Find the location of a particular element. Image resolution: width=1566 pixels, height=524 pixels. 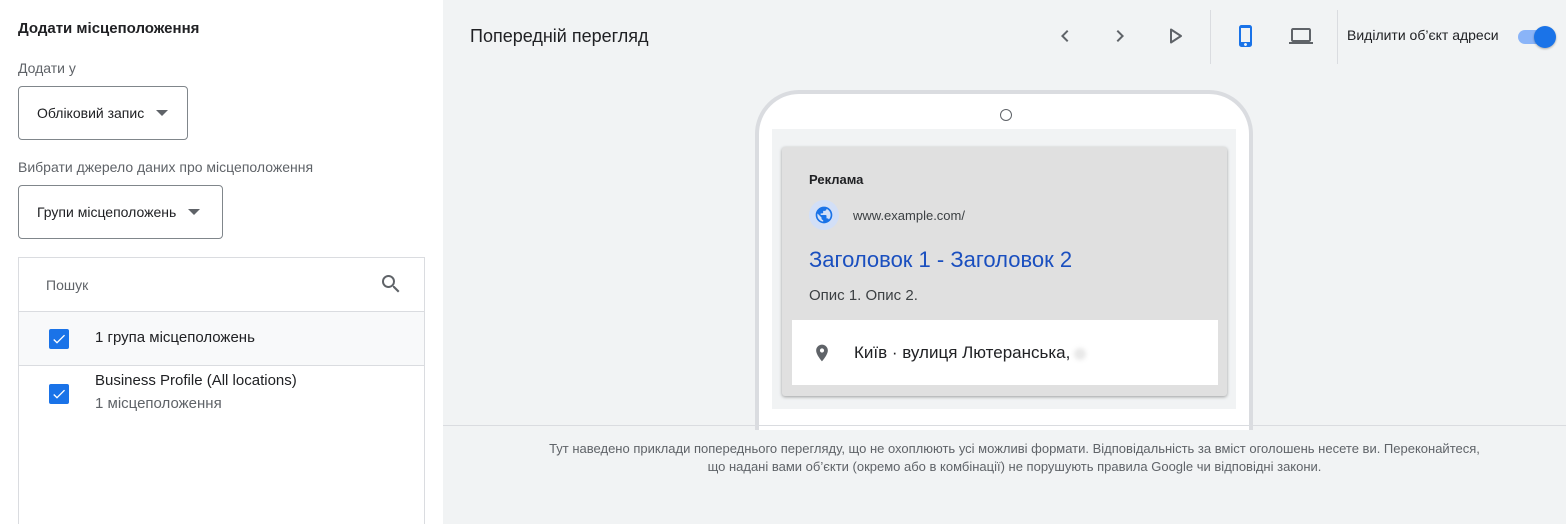

preview-title: Попередній перегляд is located at coordinates (559, 36).